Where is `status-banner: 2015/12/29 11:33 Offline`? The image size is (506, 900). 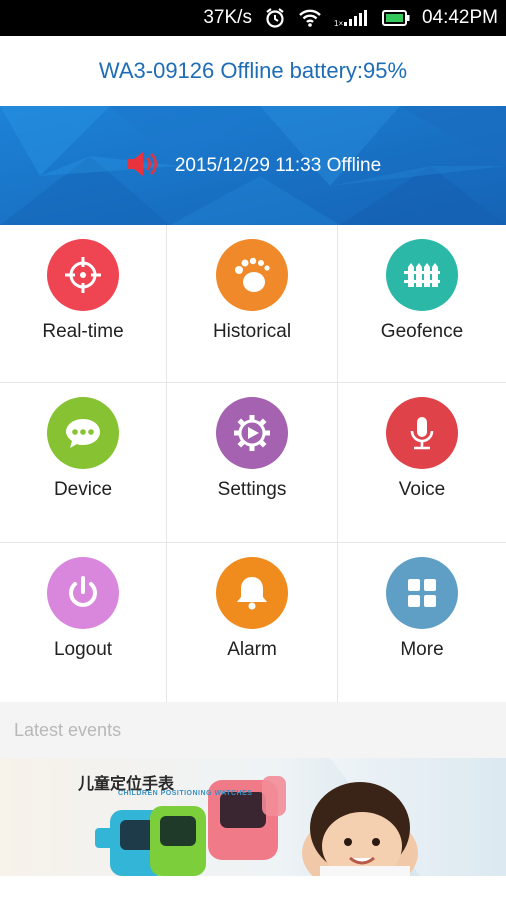 status-banner: 2015/12/29 11:33 Offline is located at coordinates (253, 165).